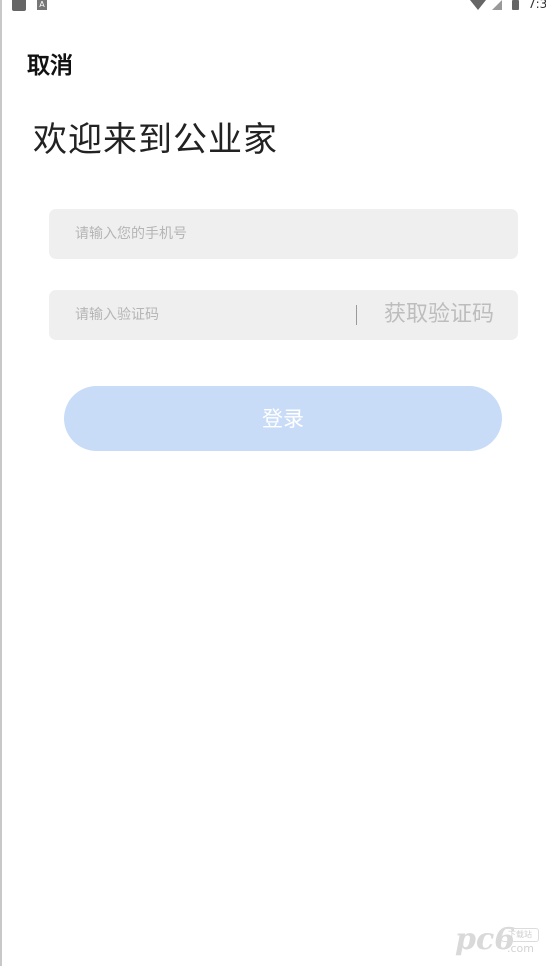  I want to click on code-input, so click(205, 315).